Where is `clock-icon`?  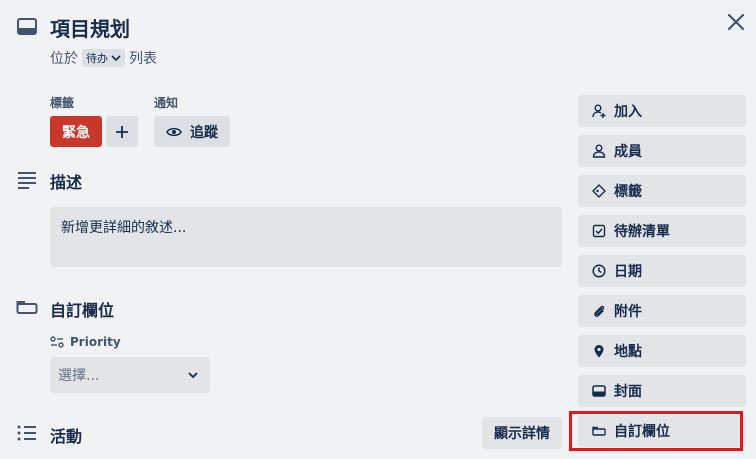 clock-icon is located at coordinates (599, 271).